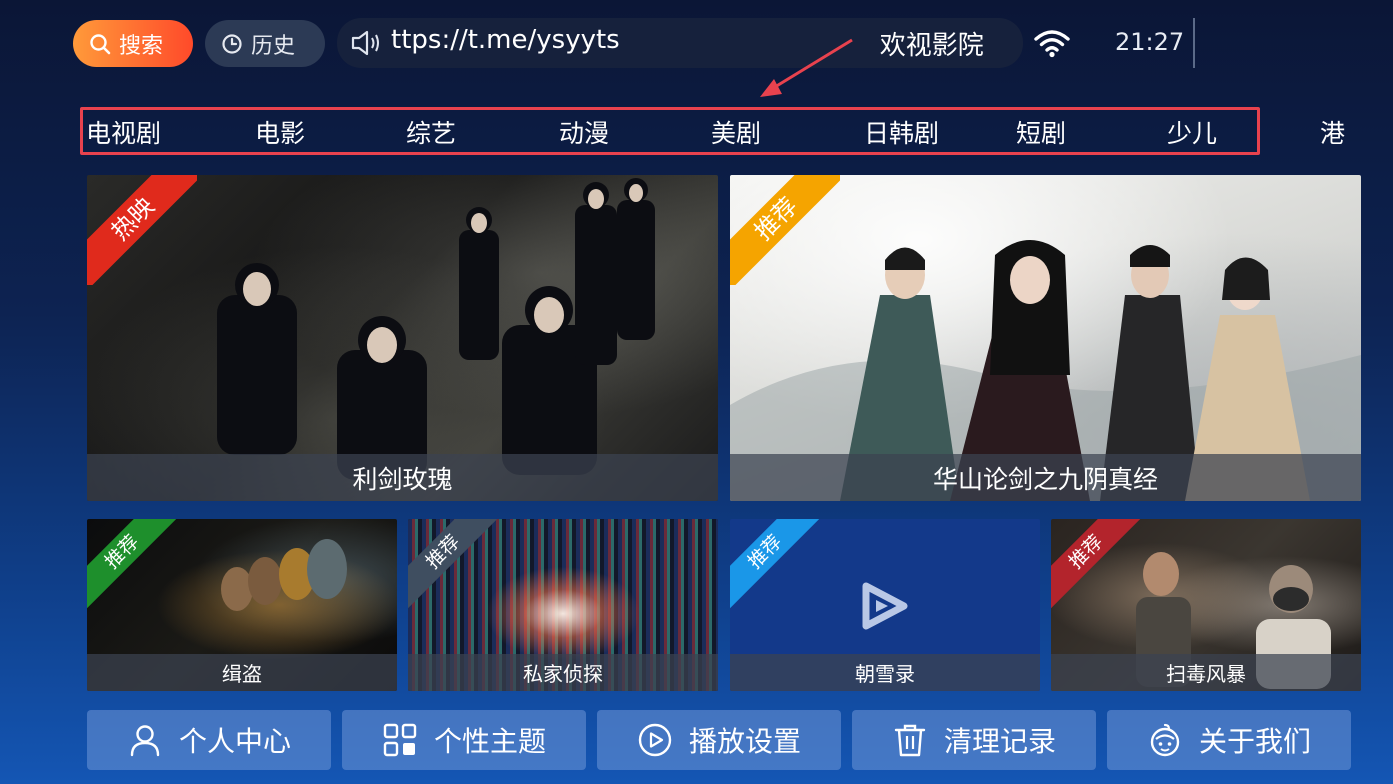 This screenshot has width=1393, height=784. What do you see at coordinates (1192, 132) in the screenshot?
I see `nav-item-kids: 少儿` at bounding box center [1192, 132].